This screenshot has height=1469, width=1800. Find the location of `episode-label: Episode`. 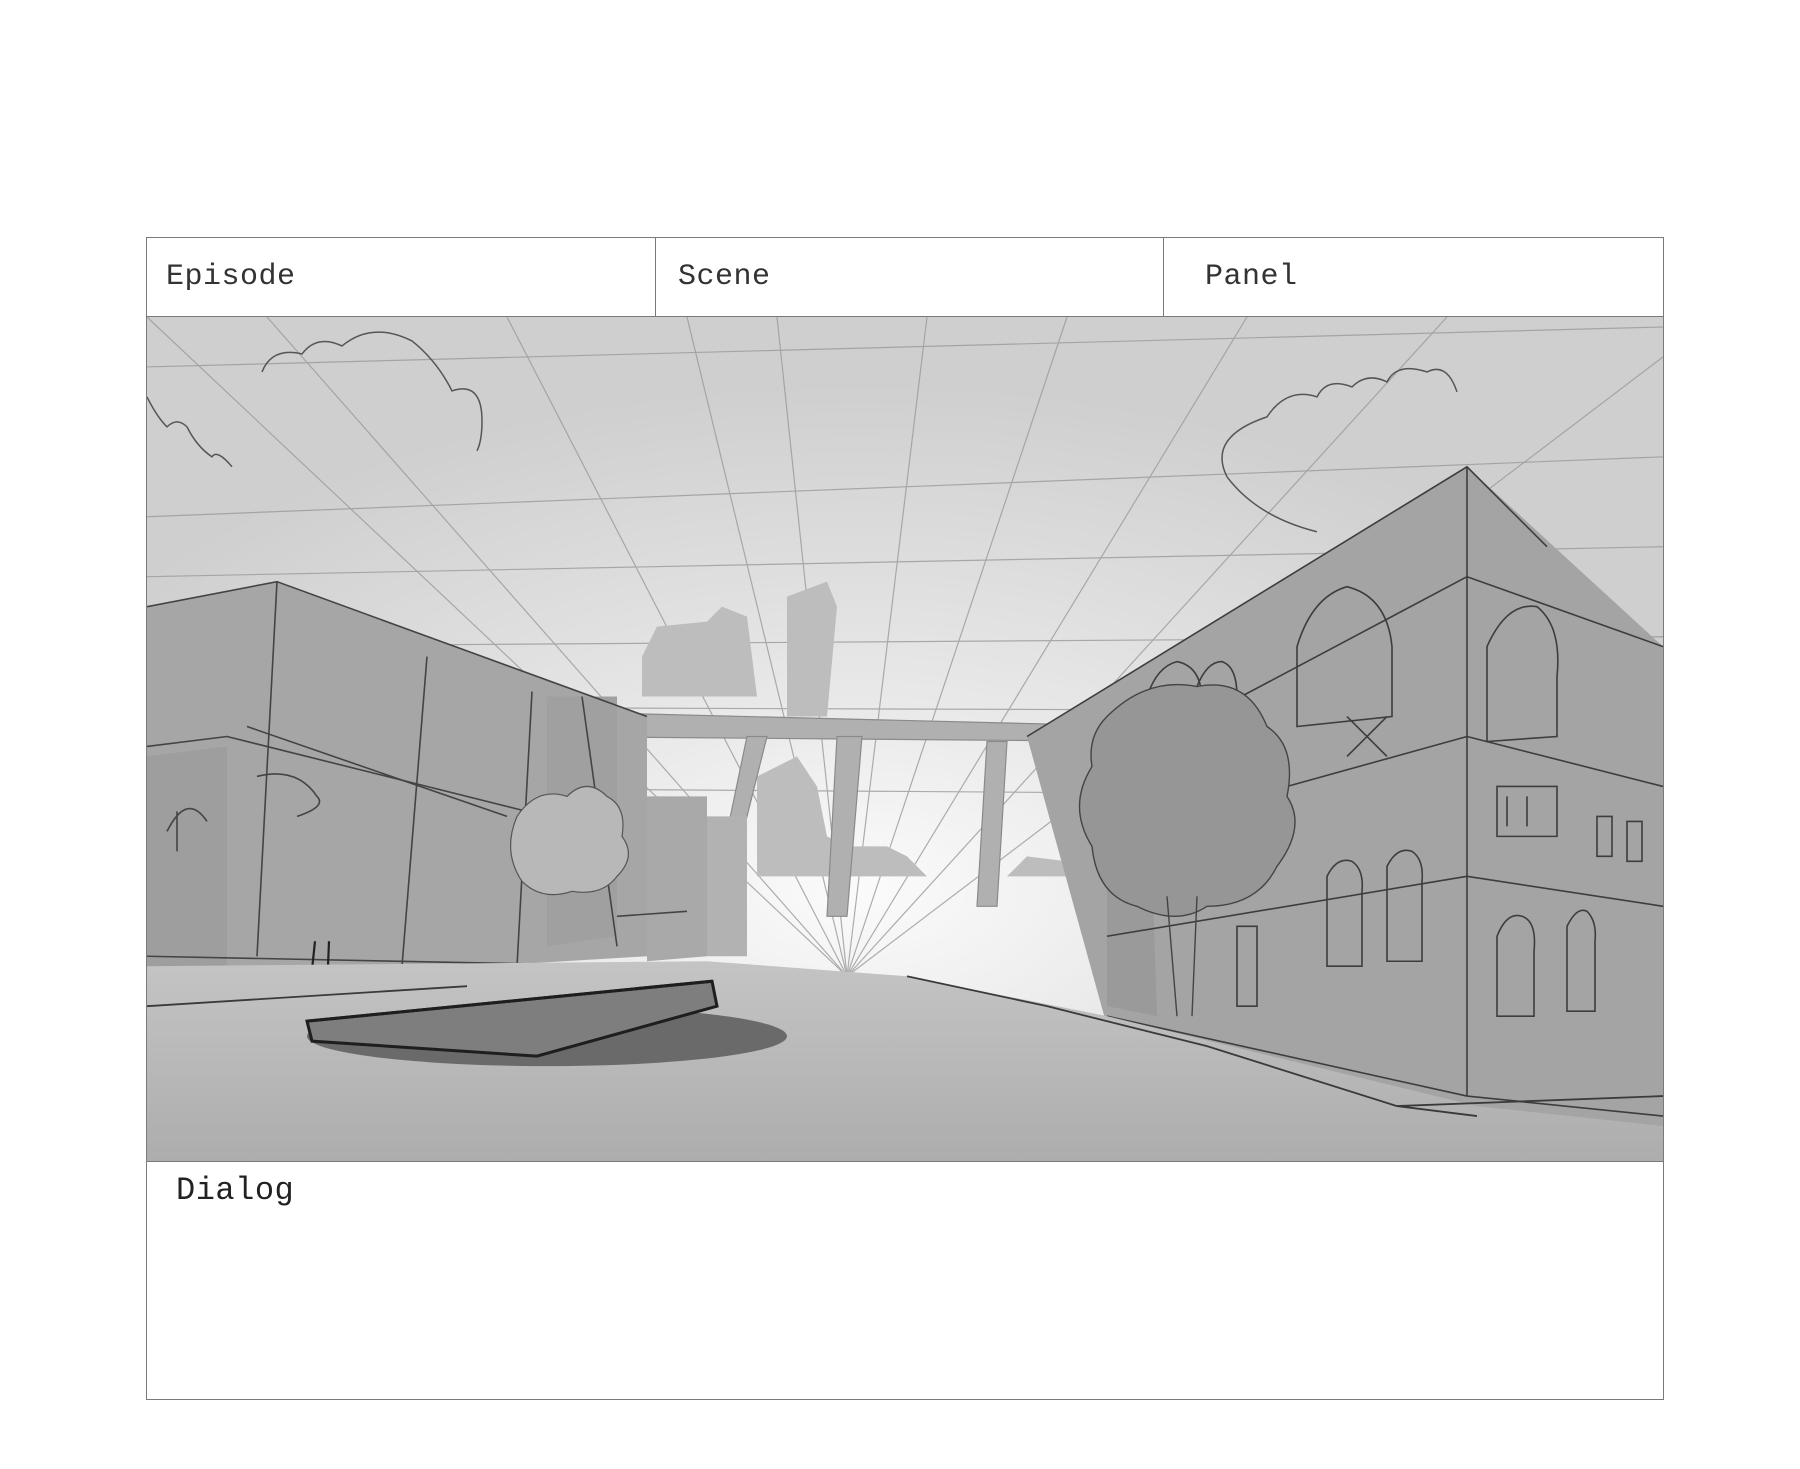

episode-label: Episode is located at coordinates (231, 277).